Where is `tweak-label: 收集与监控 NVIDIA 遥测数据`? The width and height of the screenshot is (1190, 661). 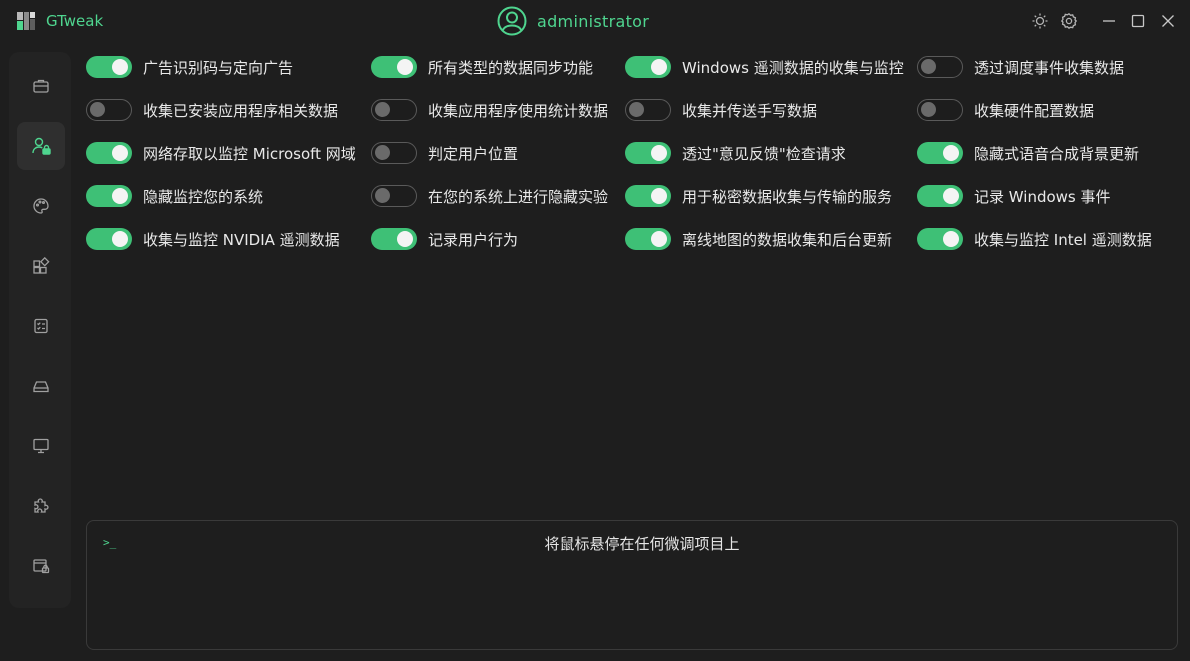
tweak-label: 收集与监控 NVIDIA 遥测数据 is located at coordinates (241, 239).